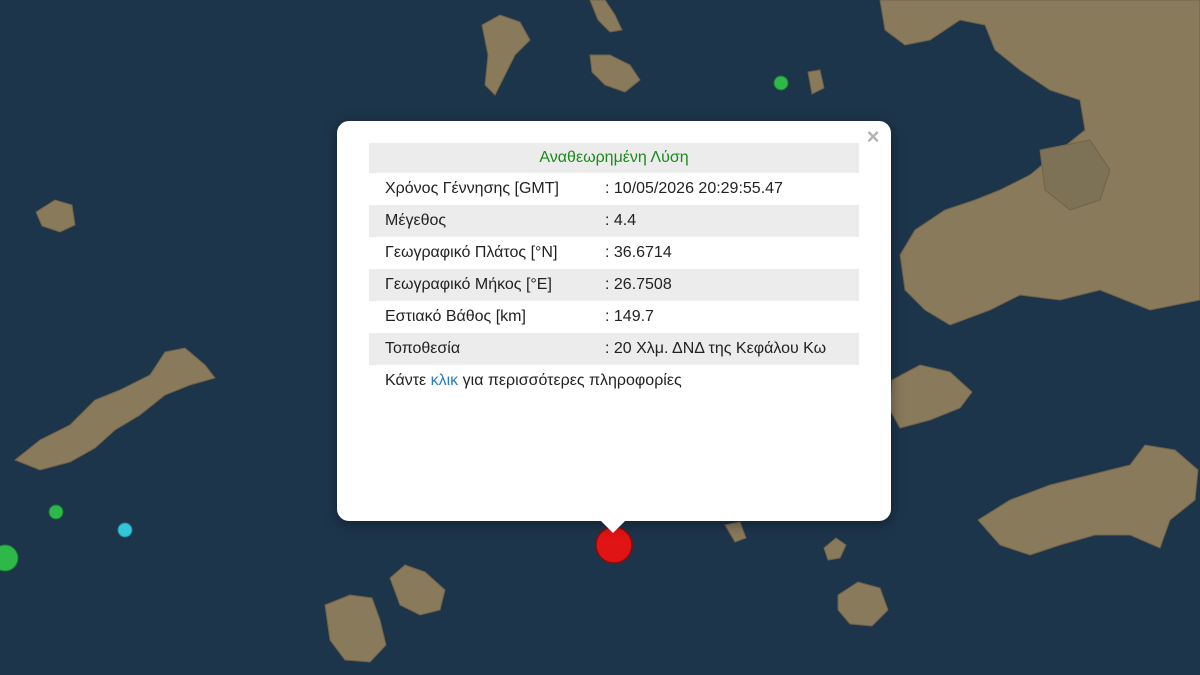 The width and height of the screenshot is (1200, 675). Describe the element at coordinates (416, 220) in the screenshot. I see `row-label: Μέγεθος` at that location.